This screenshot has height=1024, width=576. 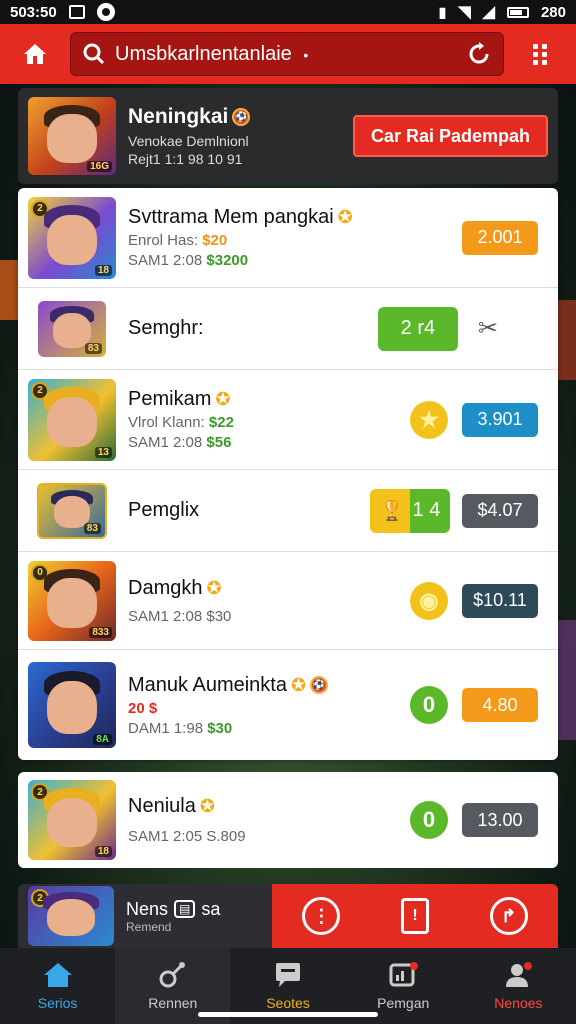 What do you see at coordinates (442, 11) in the screenshot?
I see `lock-icon: ▮` at bounding box center [442, 11].